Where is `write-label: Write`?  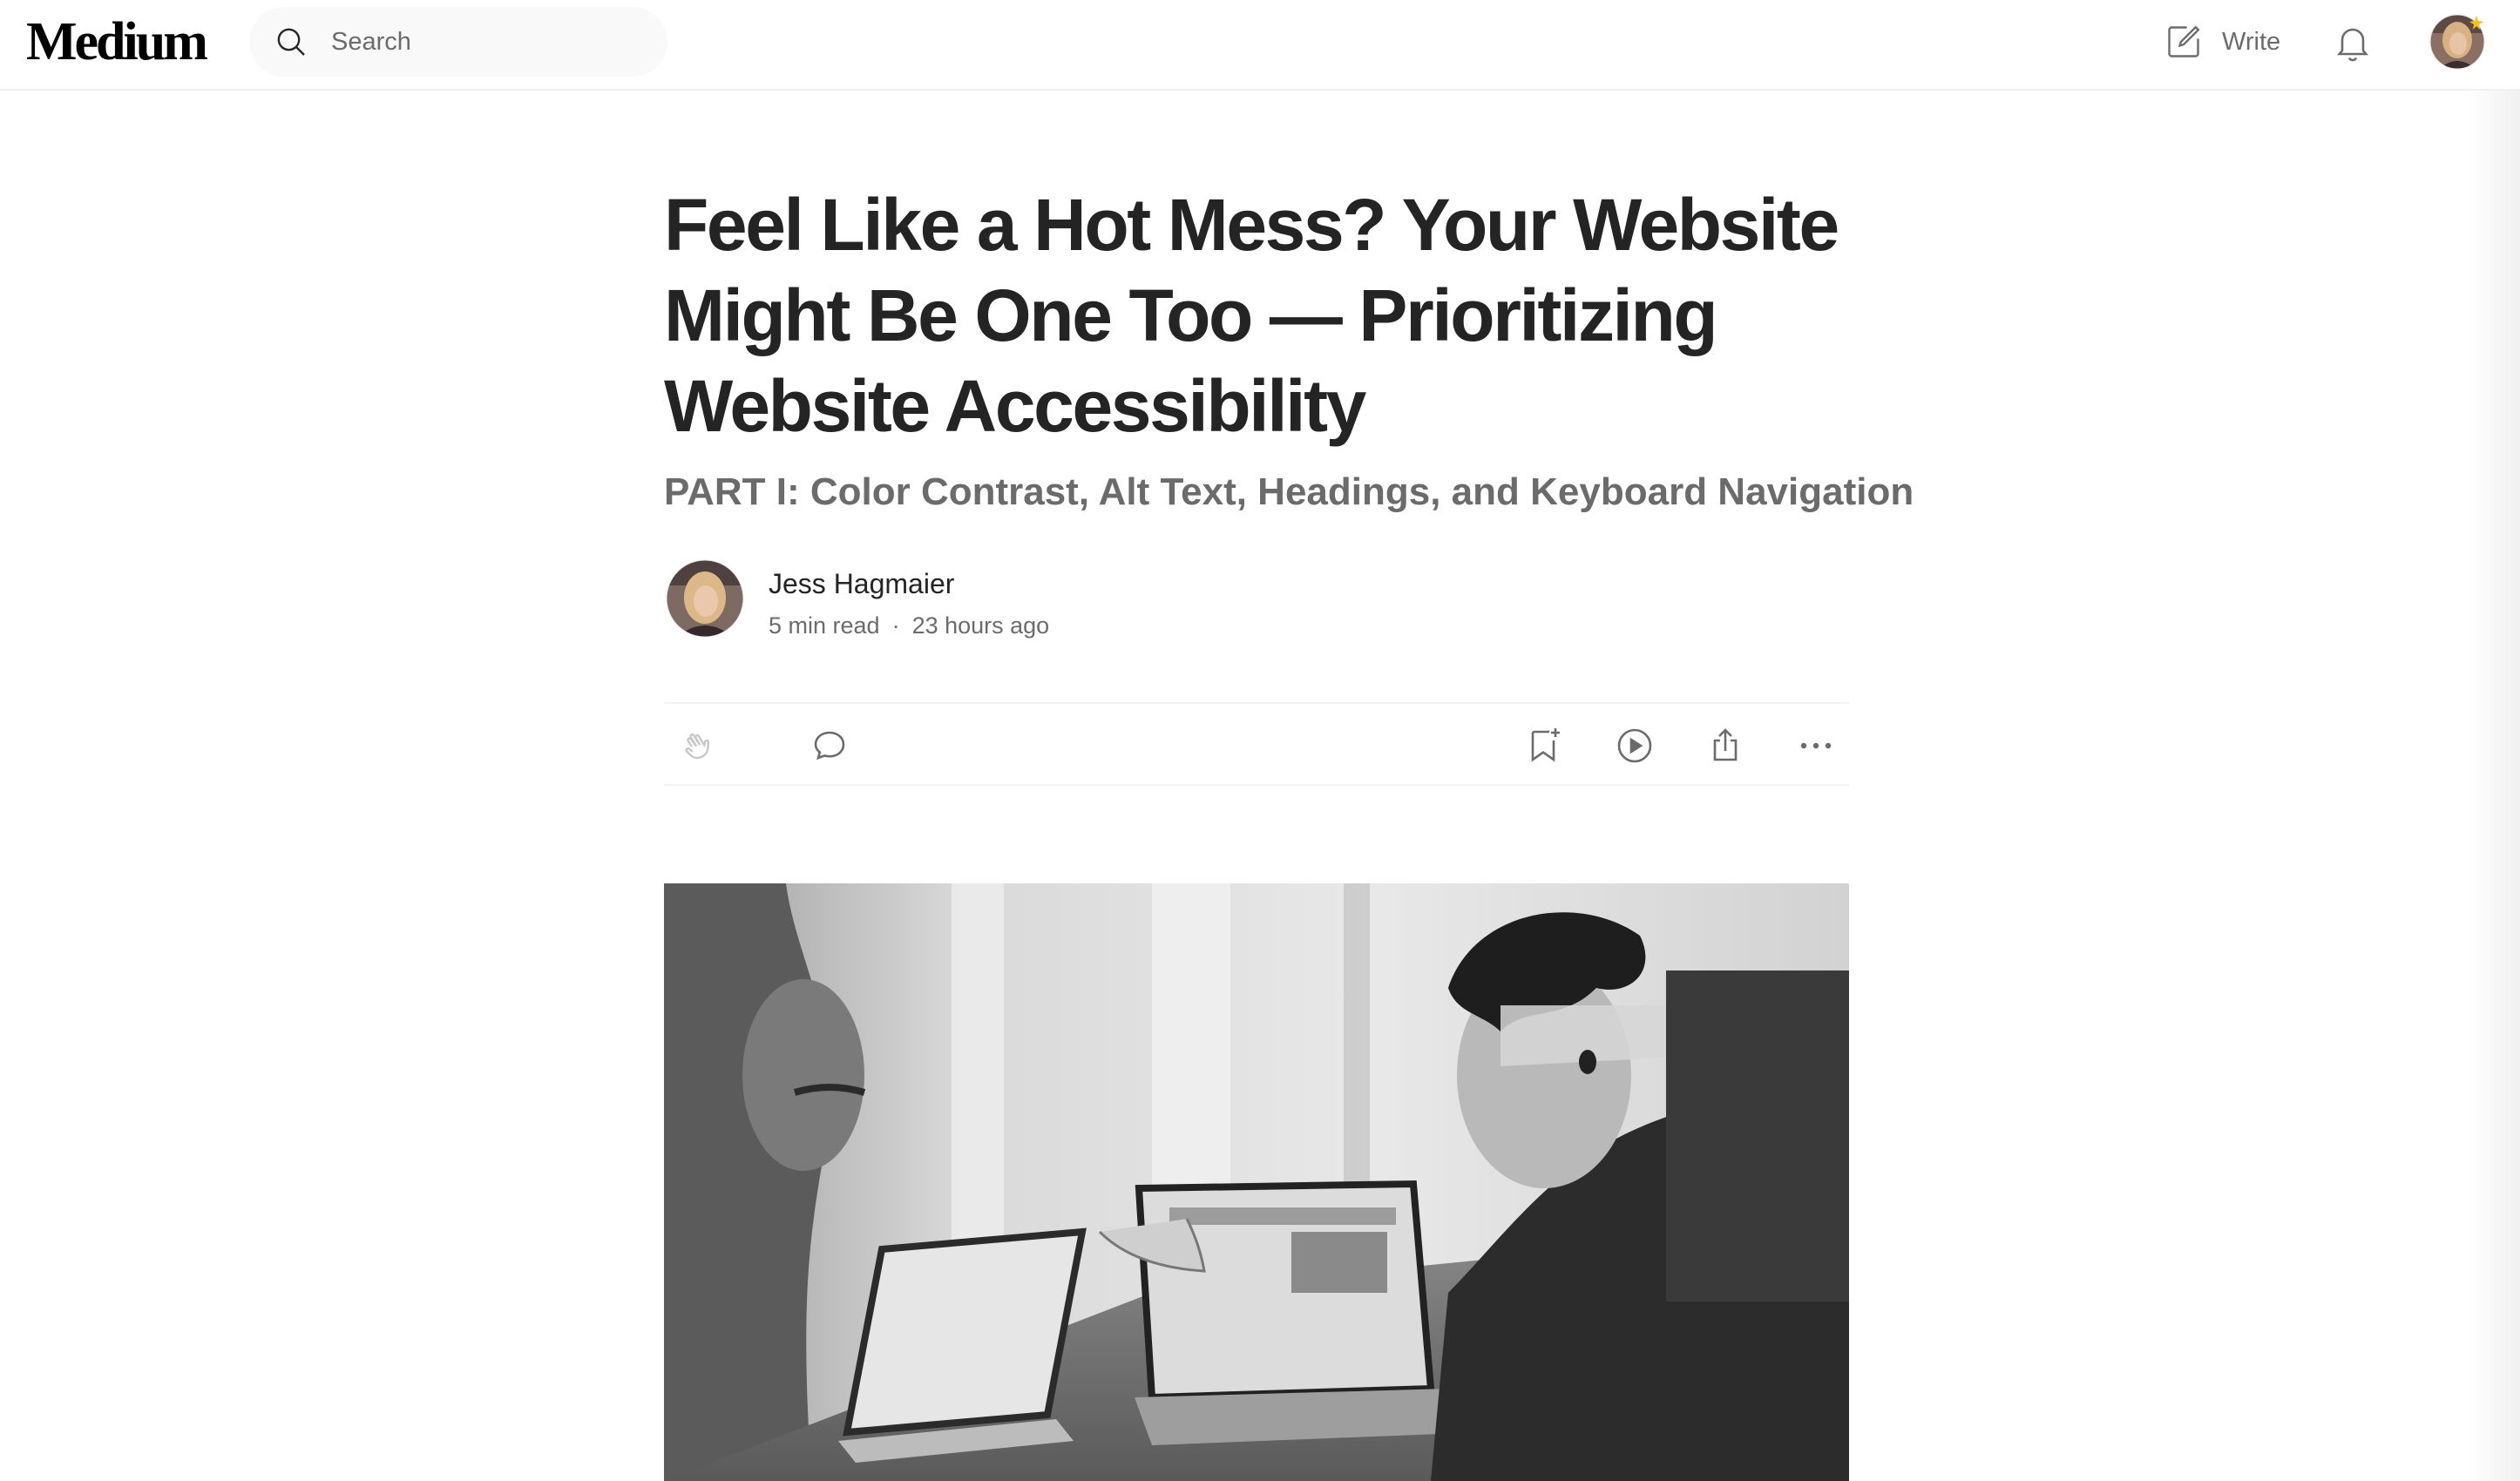
write-label: Write is located at coordinates (2251, 41).